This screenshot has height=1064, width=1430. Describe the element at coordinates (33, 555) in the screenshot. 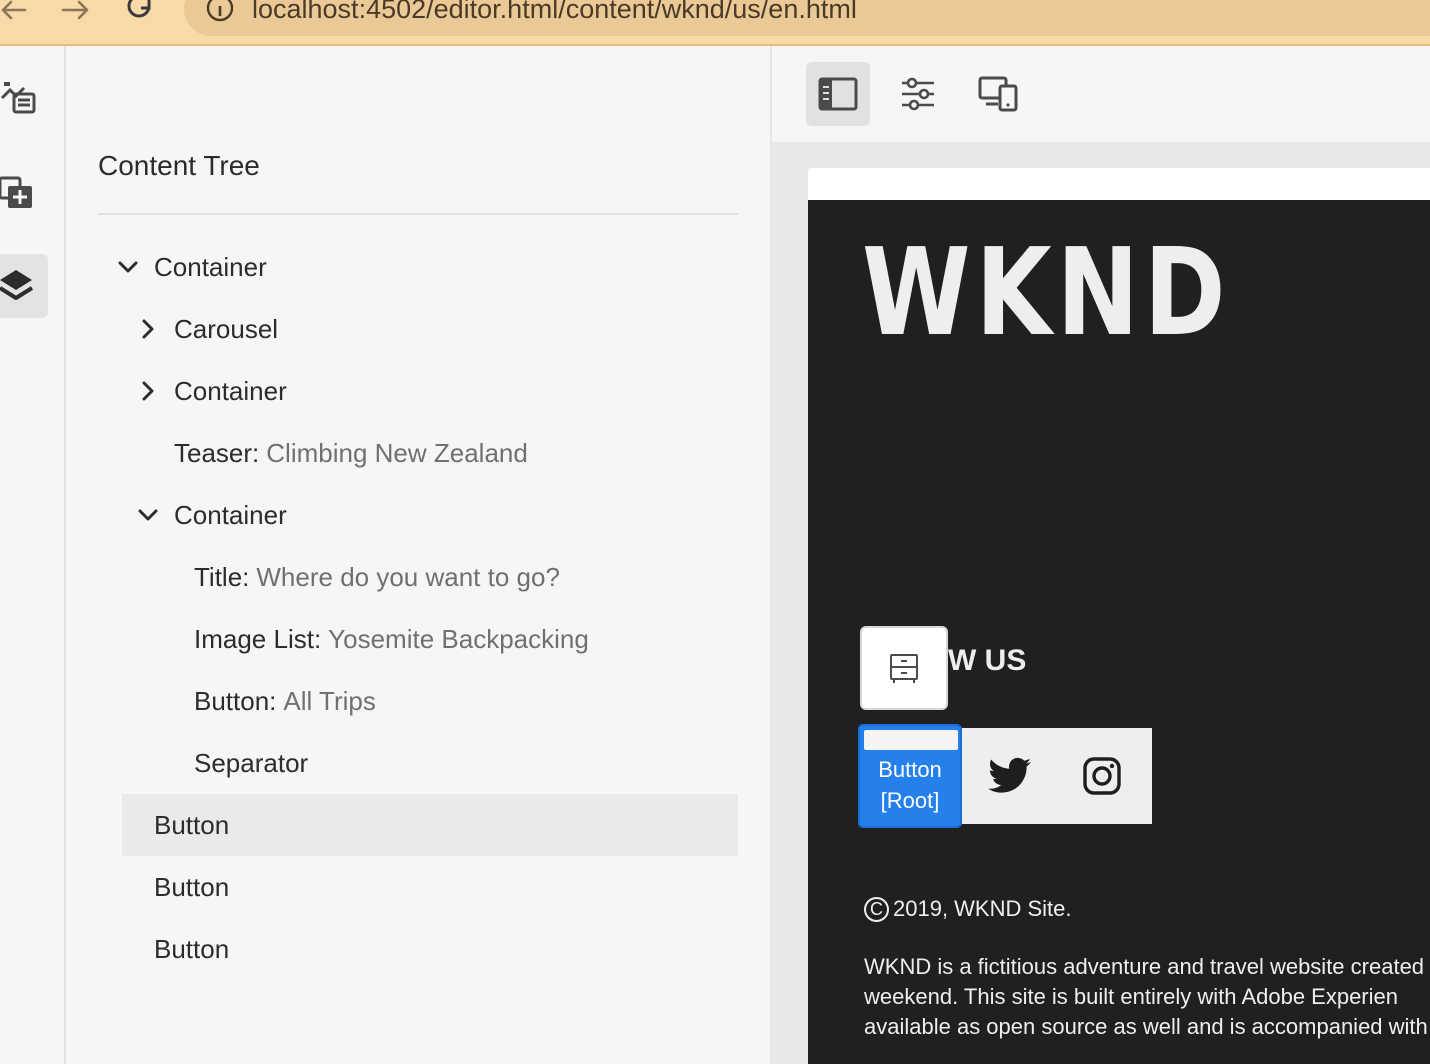

I see `side-rail` at that location.